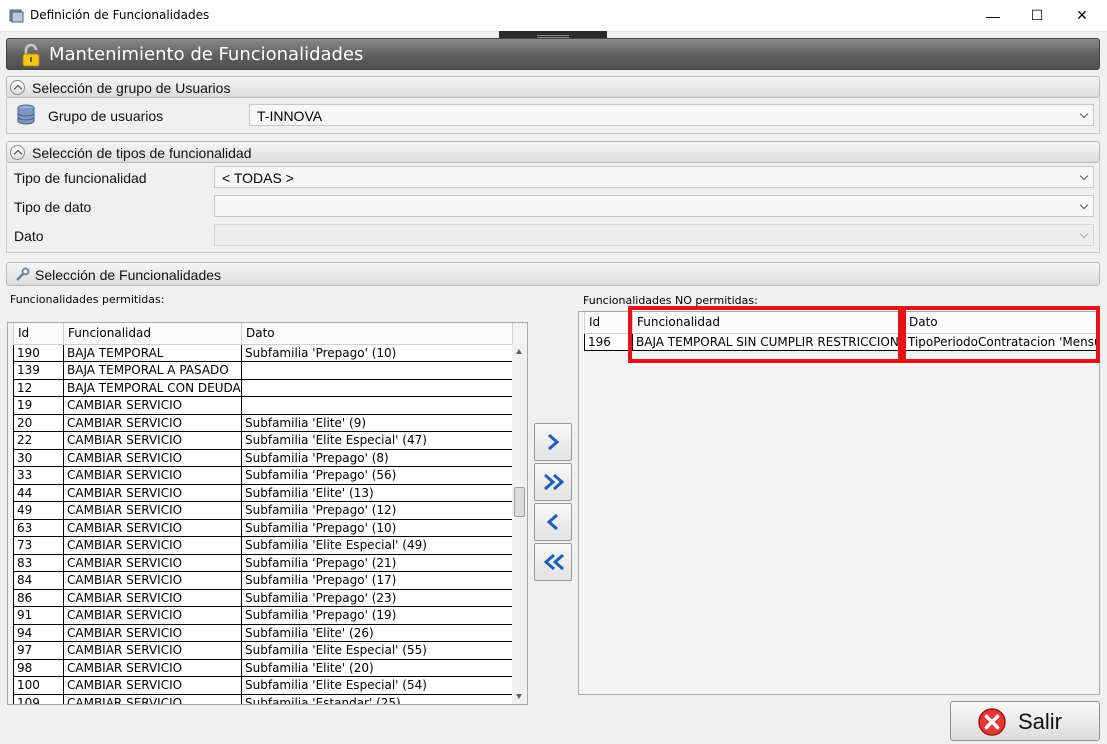 This screenshot has width=1107, height=744. Describe the element at coordinates (377, 510) in the screenshot. I see `table-cell: Subfamilia 'Prepago' (12)` at that location.